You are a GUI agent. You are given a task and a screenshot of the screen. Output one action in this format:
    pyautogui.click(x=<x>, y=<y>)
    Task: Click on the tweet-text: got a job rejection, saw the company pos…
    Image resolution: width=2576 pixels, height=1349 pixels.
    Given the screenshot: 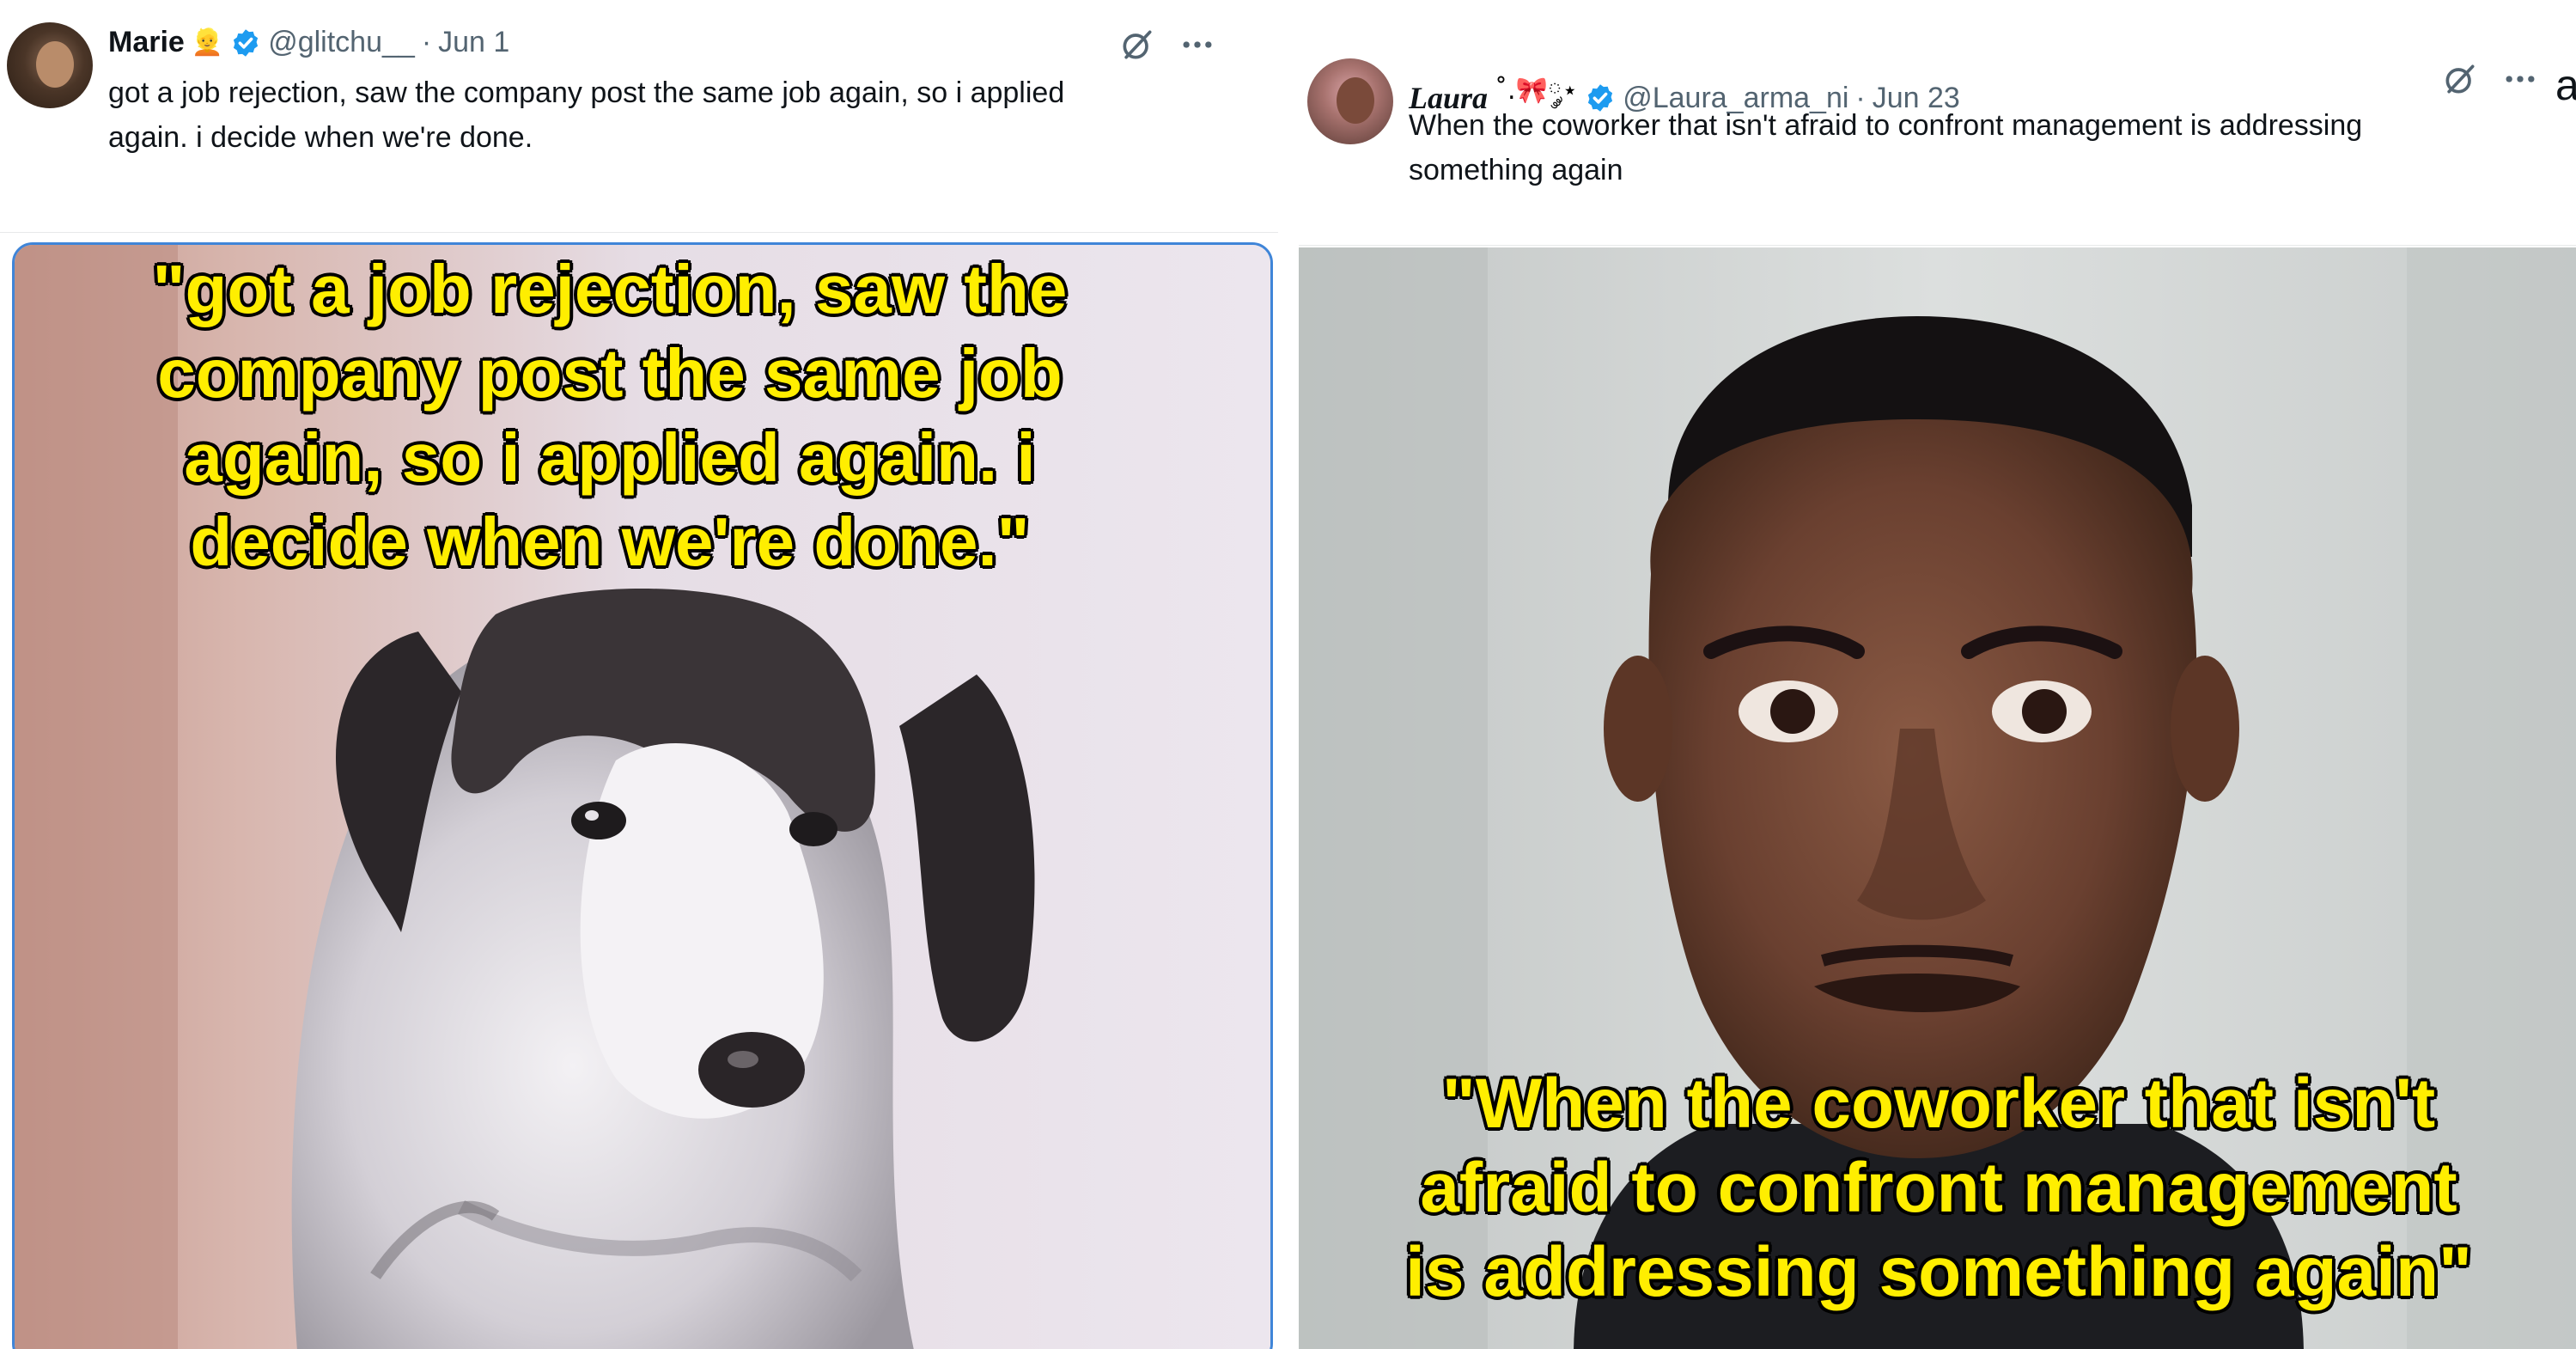 What is the action you would take?
    pyautogui.click(x=586, y=115)
    